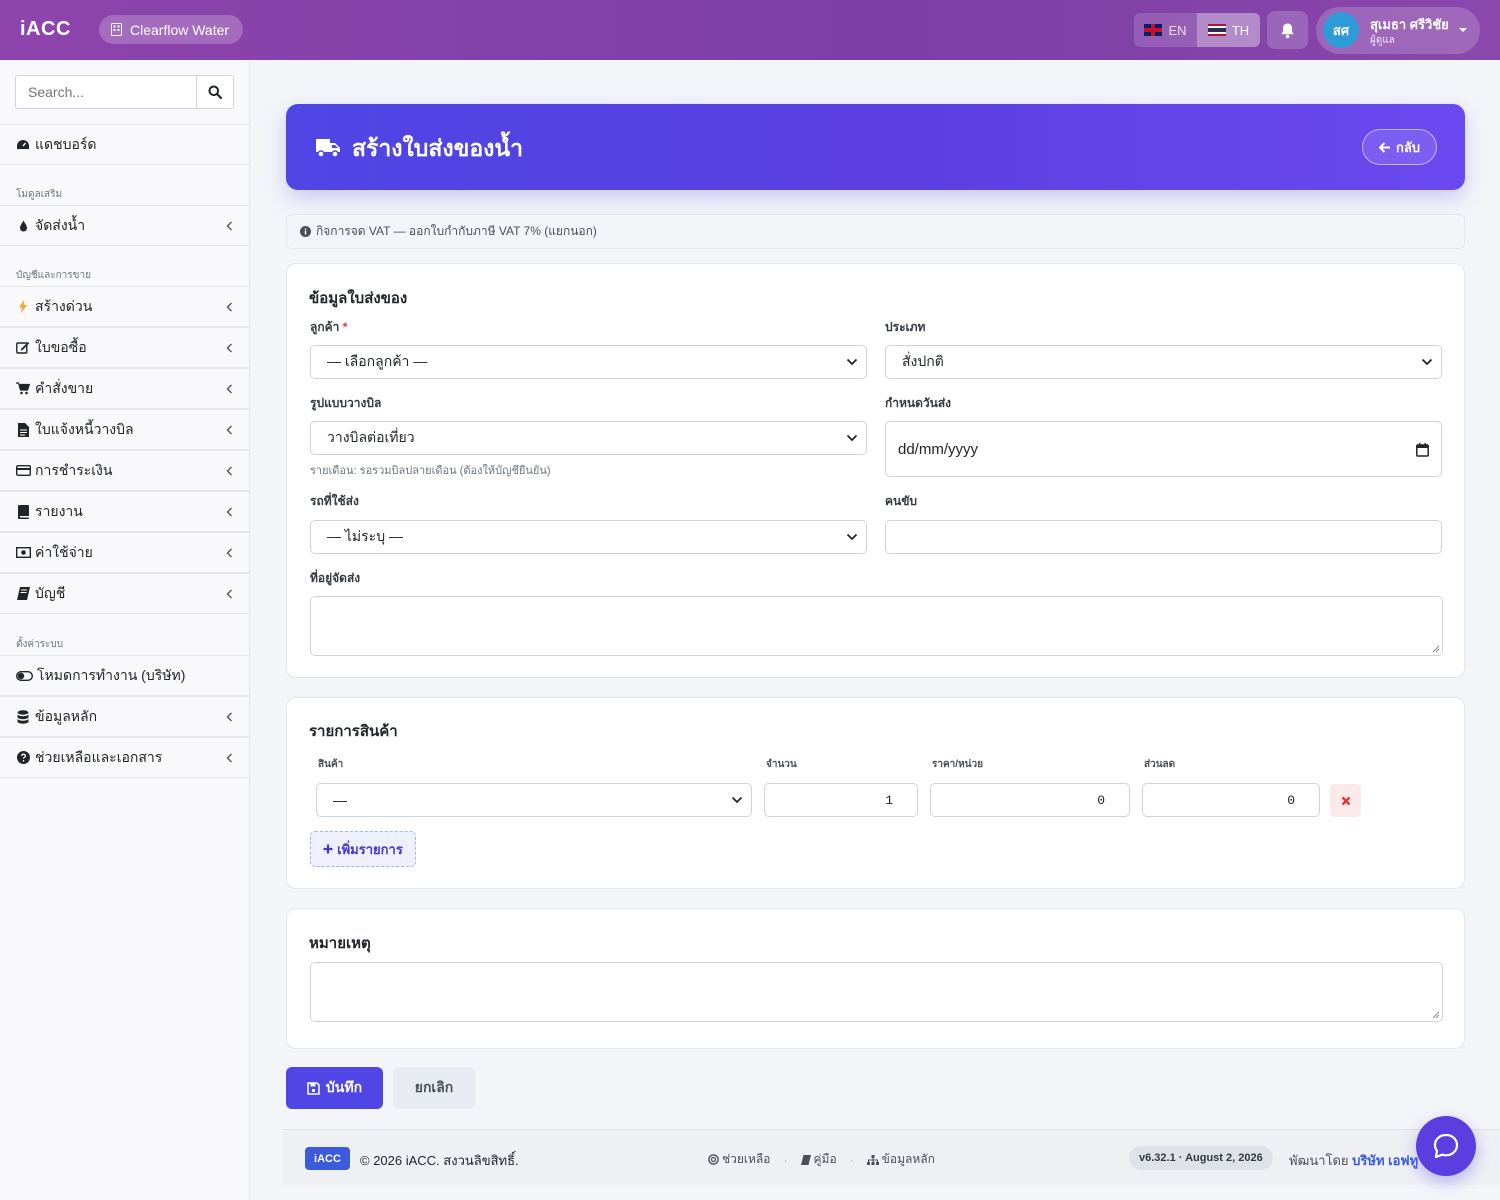 This screenshot has width=1500, height=1200. Describe the element at coordinates (534, 800) in the screenshot. I see `product-select: —` at that location.